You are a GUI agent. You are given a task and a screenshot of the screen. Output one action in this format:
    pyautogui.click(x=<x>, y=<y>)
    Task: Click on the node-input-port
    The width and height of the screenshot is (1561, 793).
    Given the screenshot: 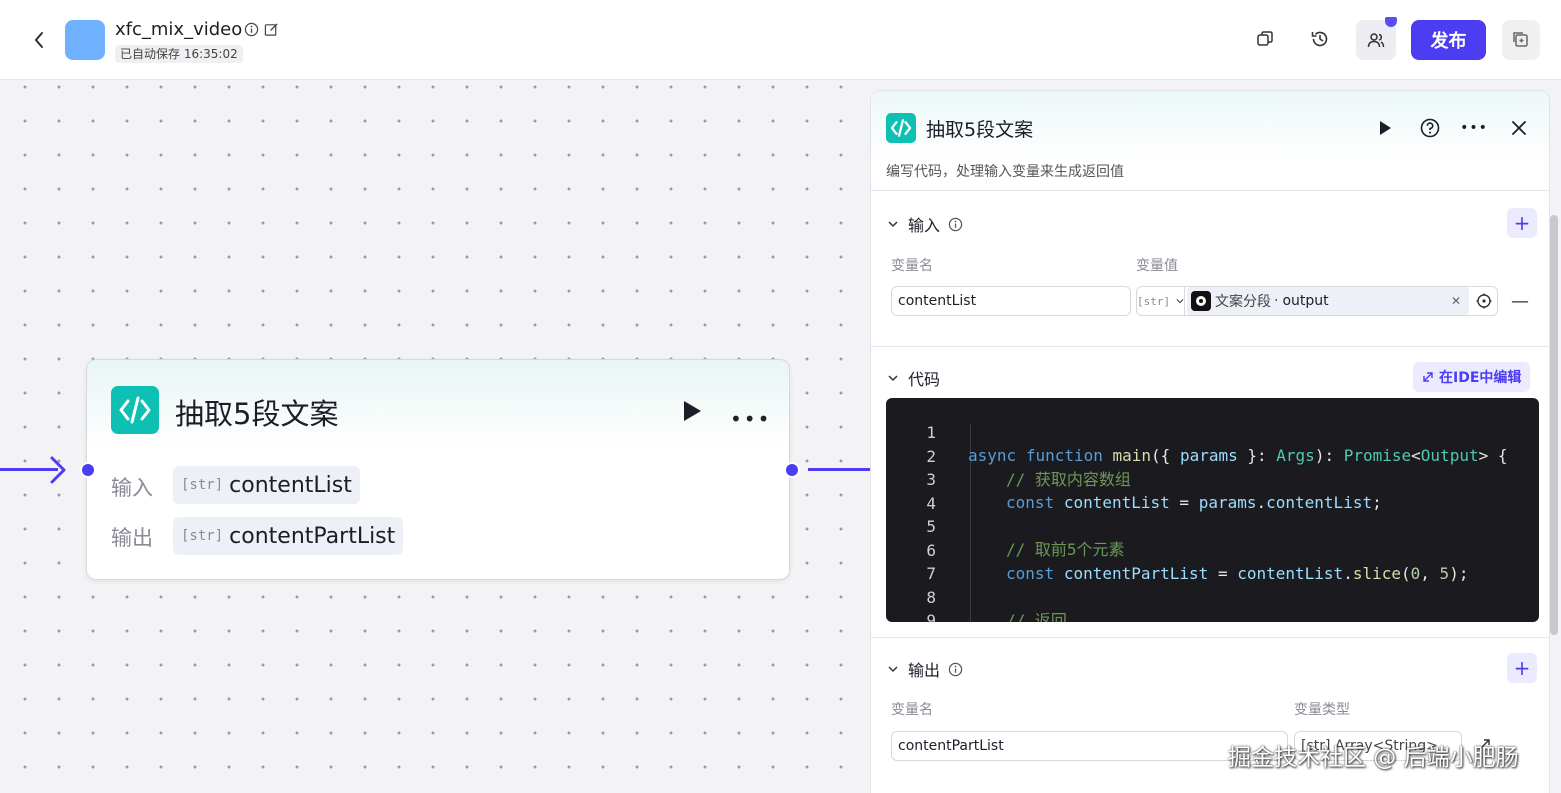 What is the action you would take?
    pyautogui.click(x=88, y=470)
    